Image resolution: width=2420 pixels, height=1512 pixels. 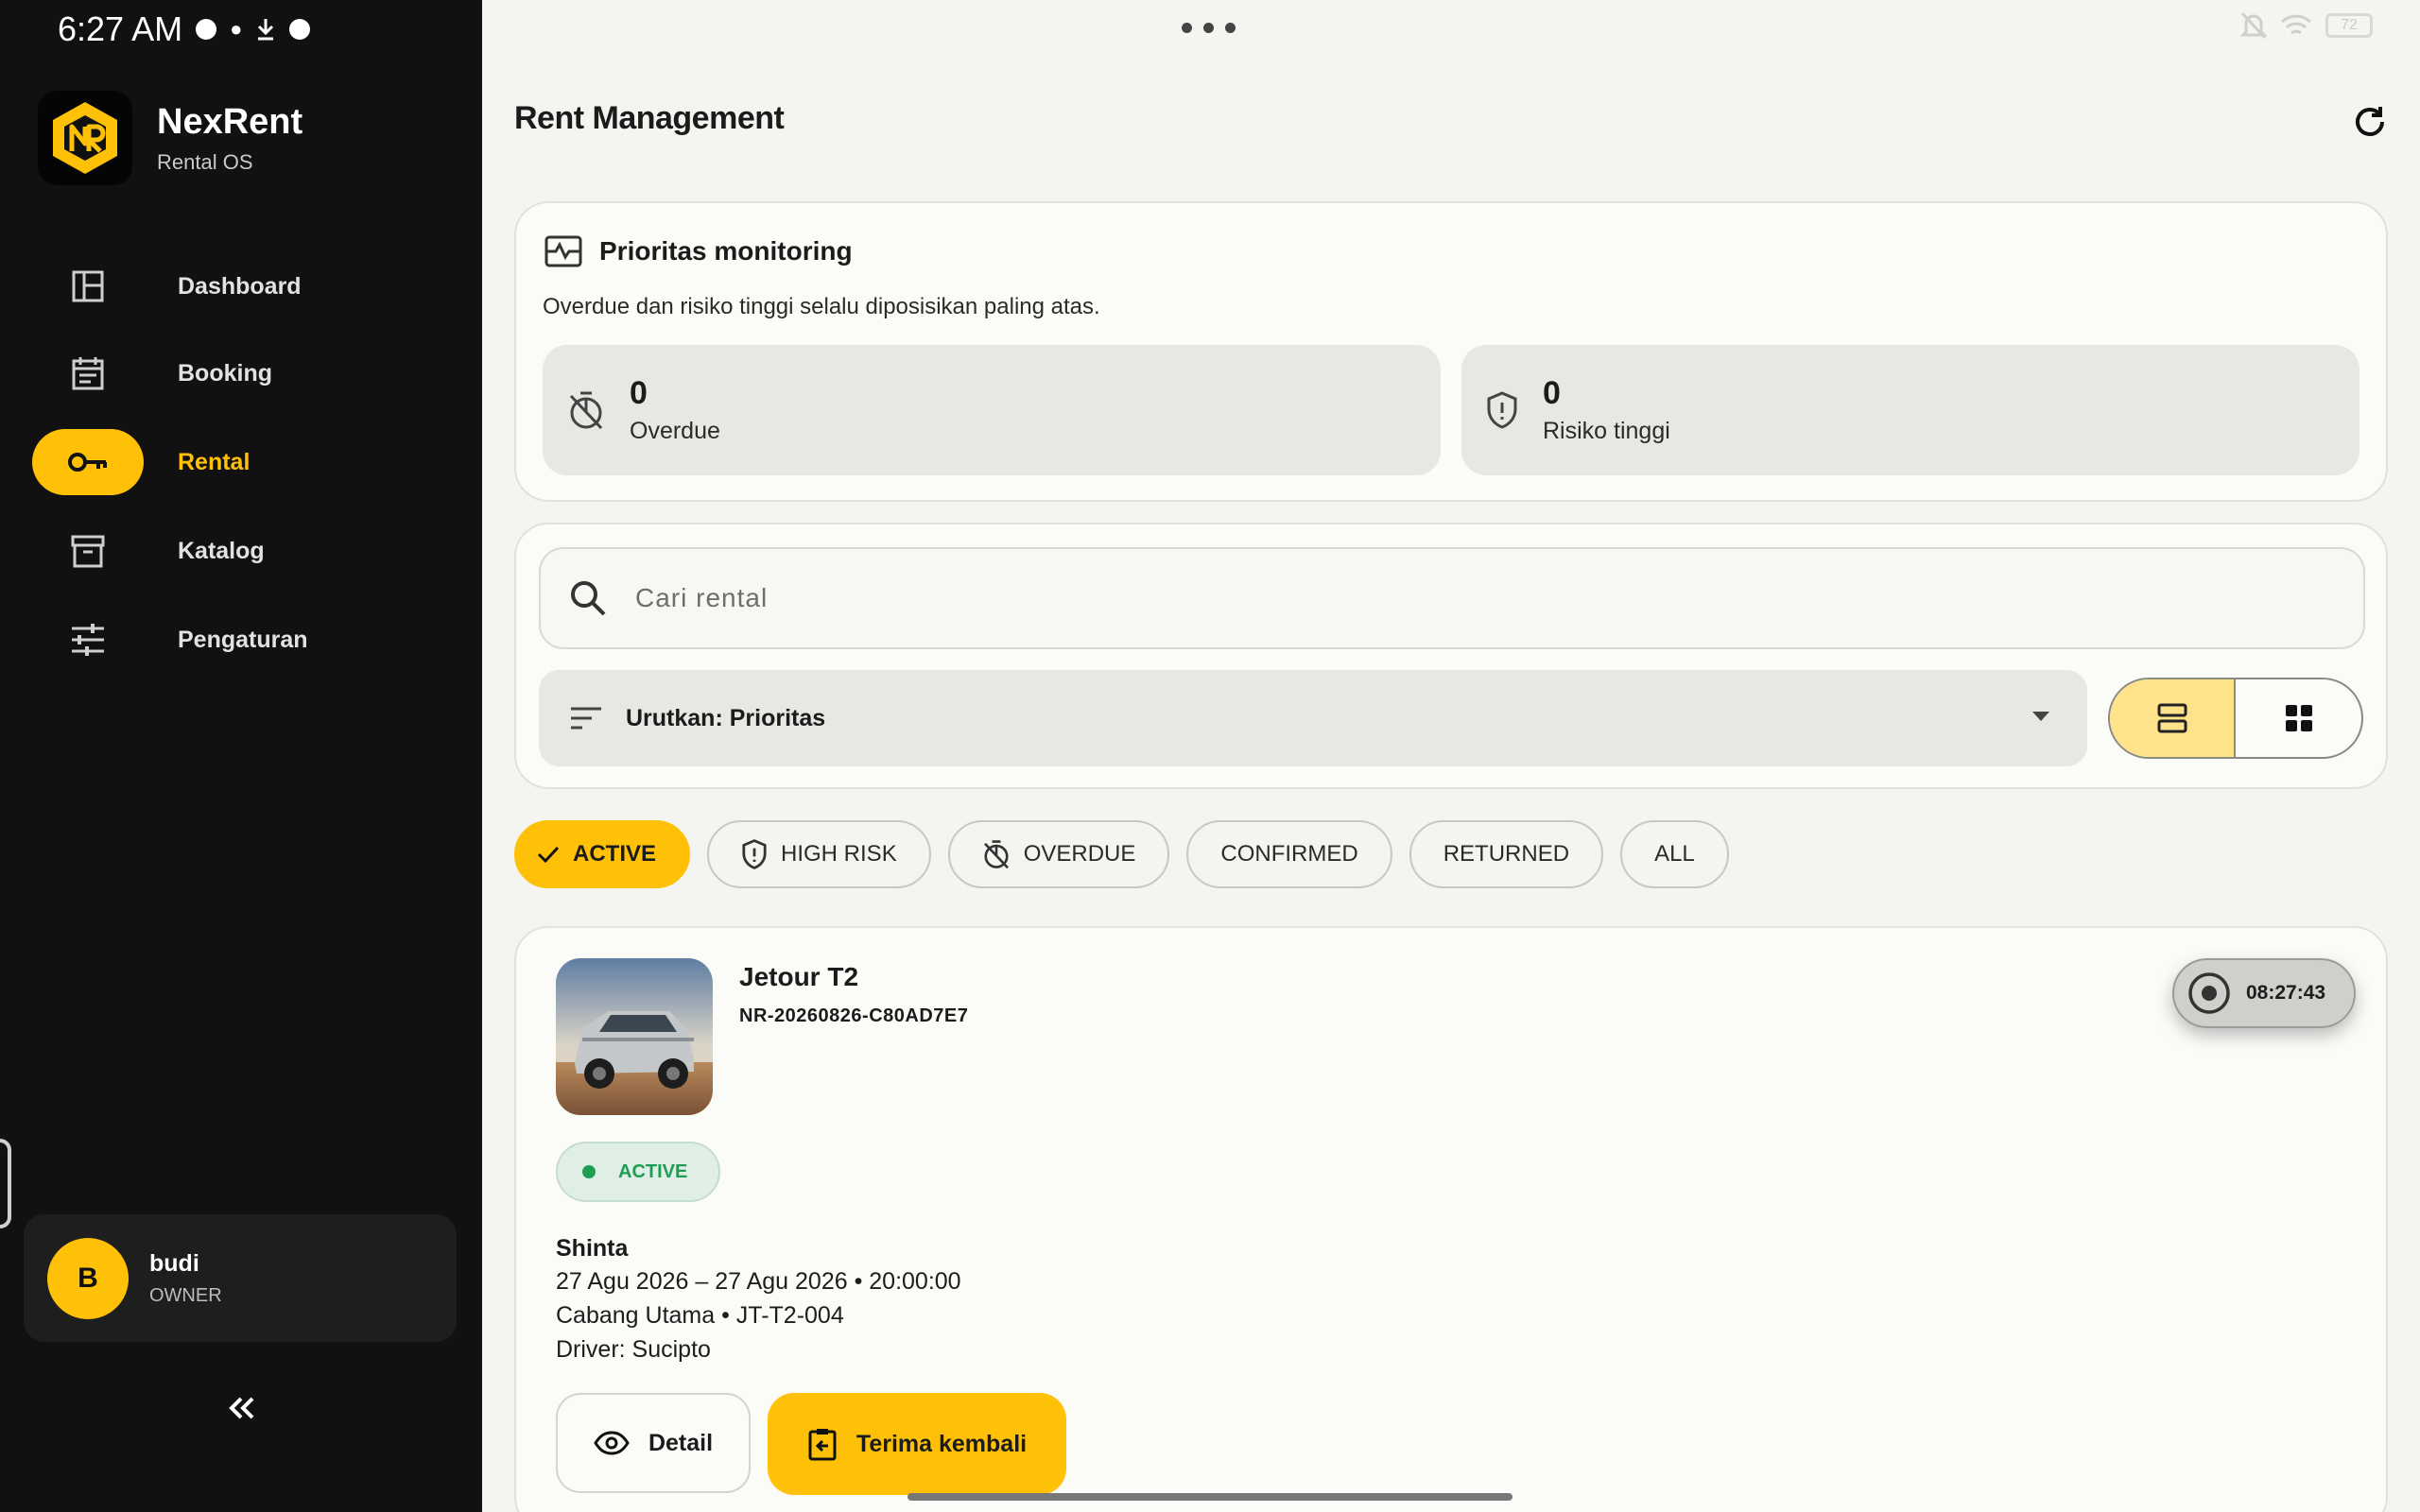 I want to click on high-risk-label: Risiko tinggi, so click(x=1606, y=431).